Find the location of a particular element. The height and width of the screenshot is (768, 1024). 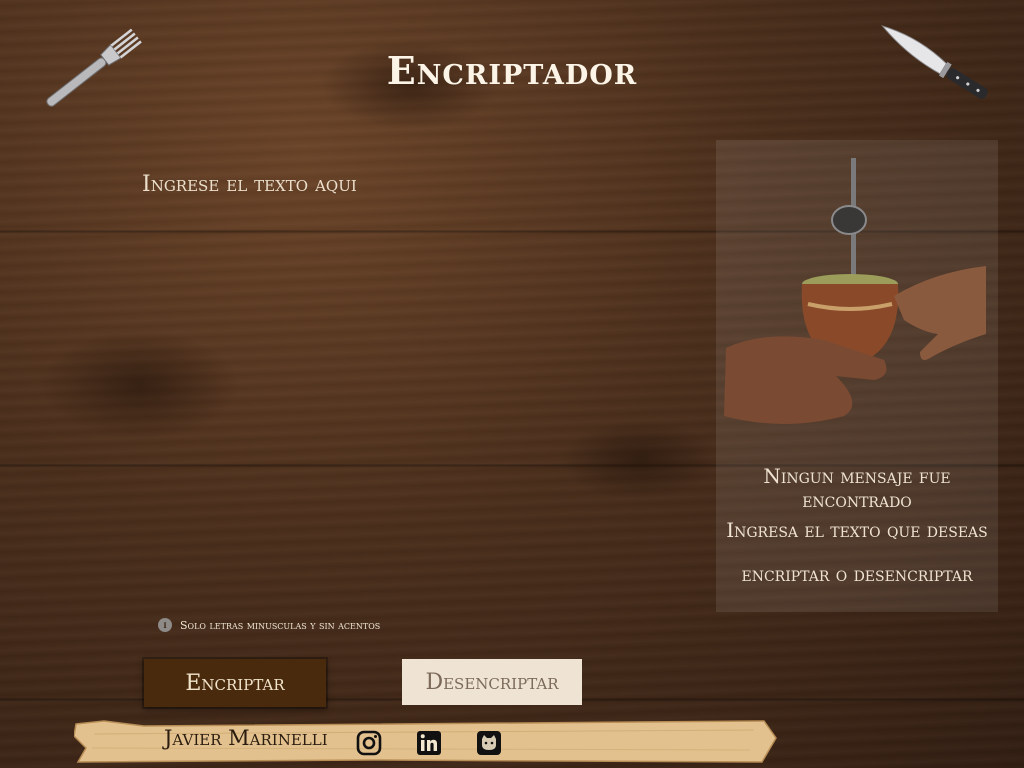

page-title: Encriptador is located at coordinates (512, 70).